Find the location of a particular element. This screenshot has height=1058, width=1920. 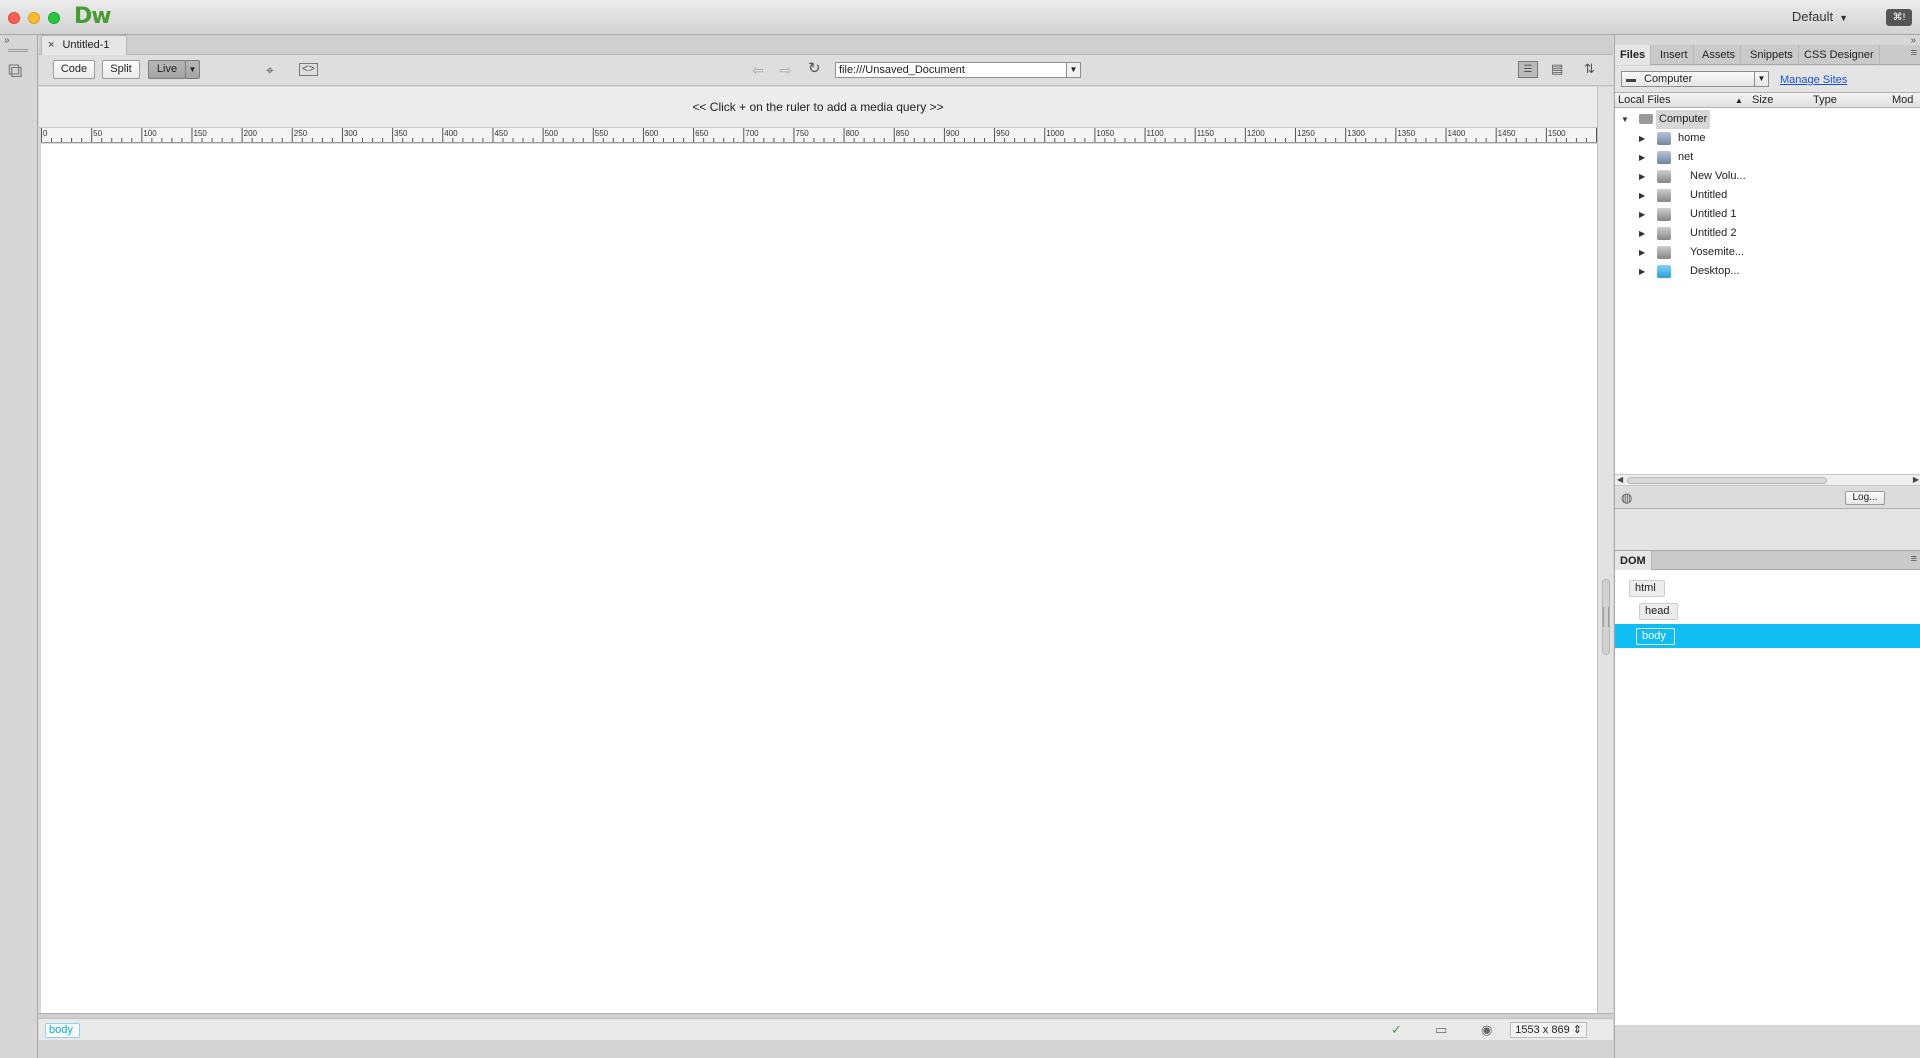

expand-arrow-icon: ▼ is located at coordinates (1625, 119).